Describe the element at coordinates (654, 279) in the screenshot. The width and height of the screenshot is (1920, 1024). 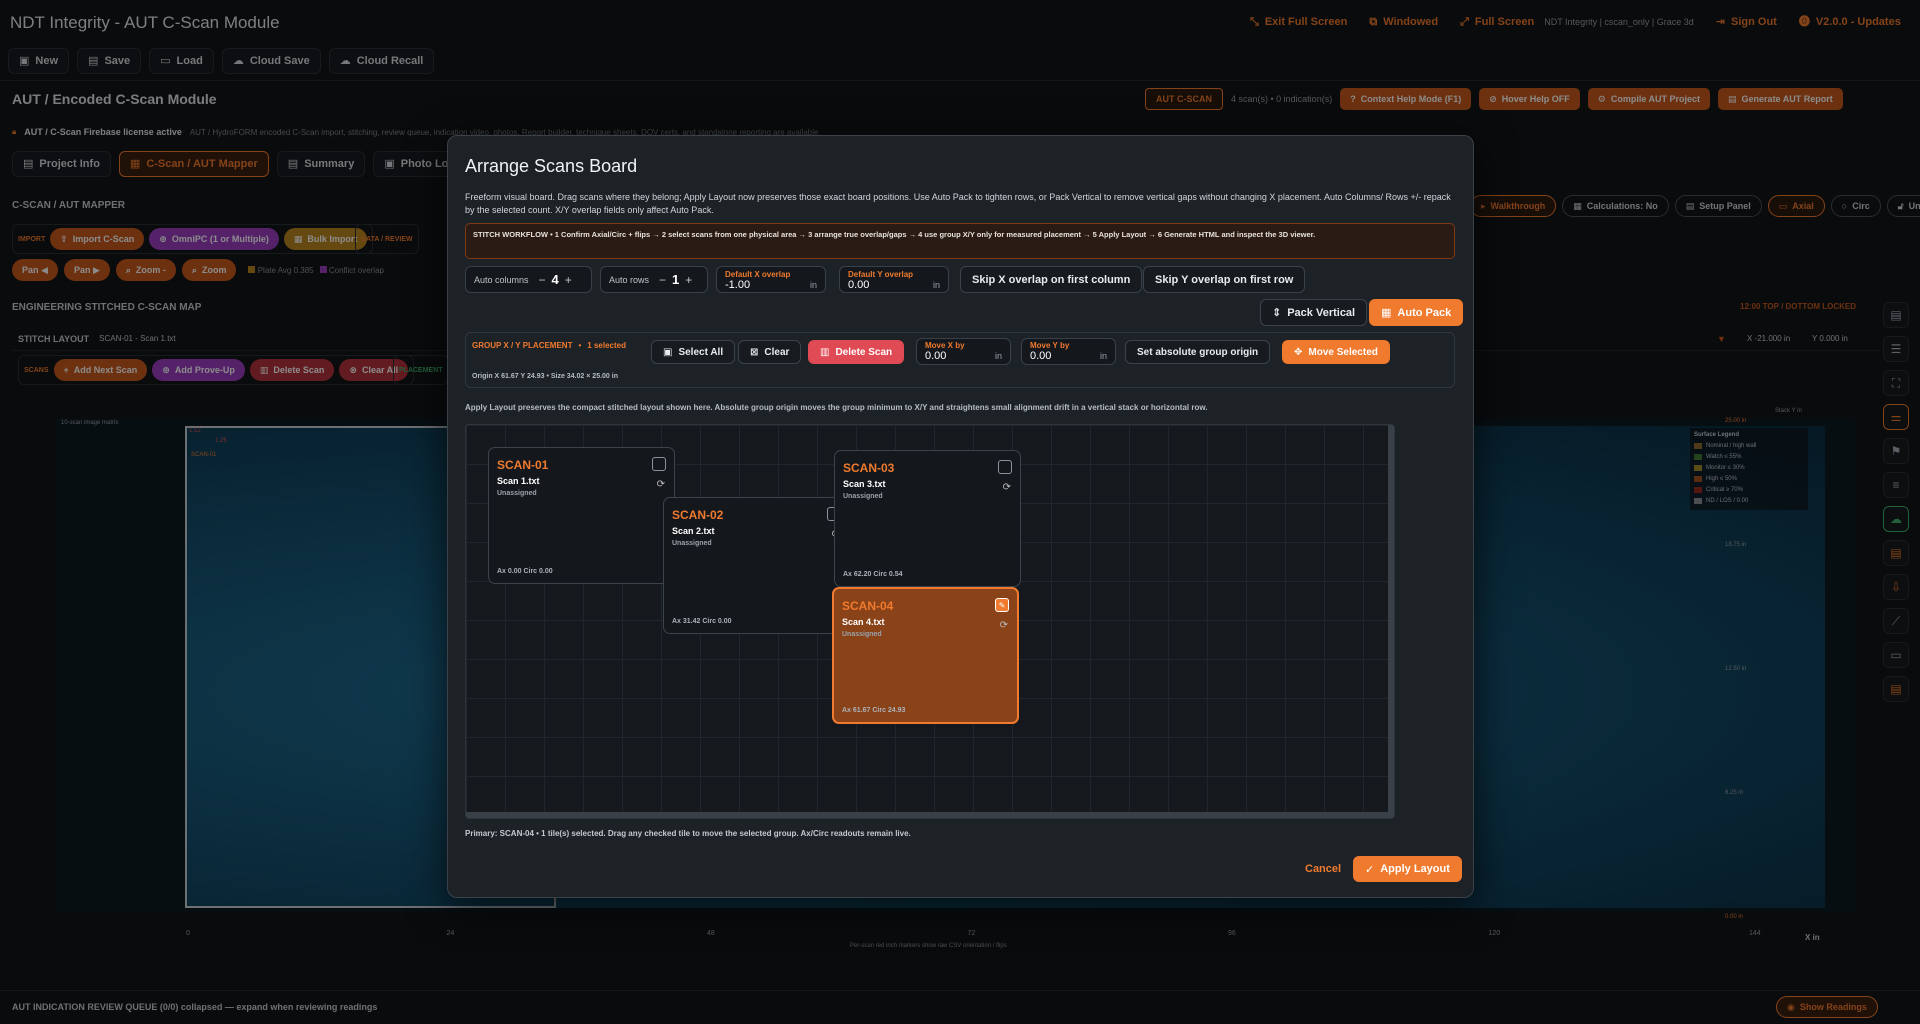
I see `auto-rows-stepper: Auto rows − 1 +` at that location.